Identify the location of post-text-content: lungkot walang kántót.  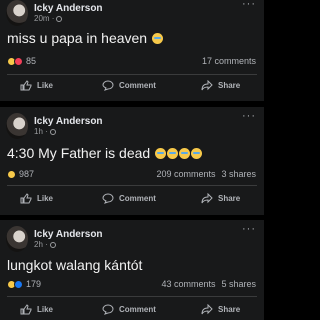
(75, 265).